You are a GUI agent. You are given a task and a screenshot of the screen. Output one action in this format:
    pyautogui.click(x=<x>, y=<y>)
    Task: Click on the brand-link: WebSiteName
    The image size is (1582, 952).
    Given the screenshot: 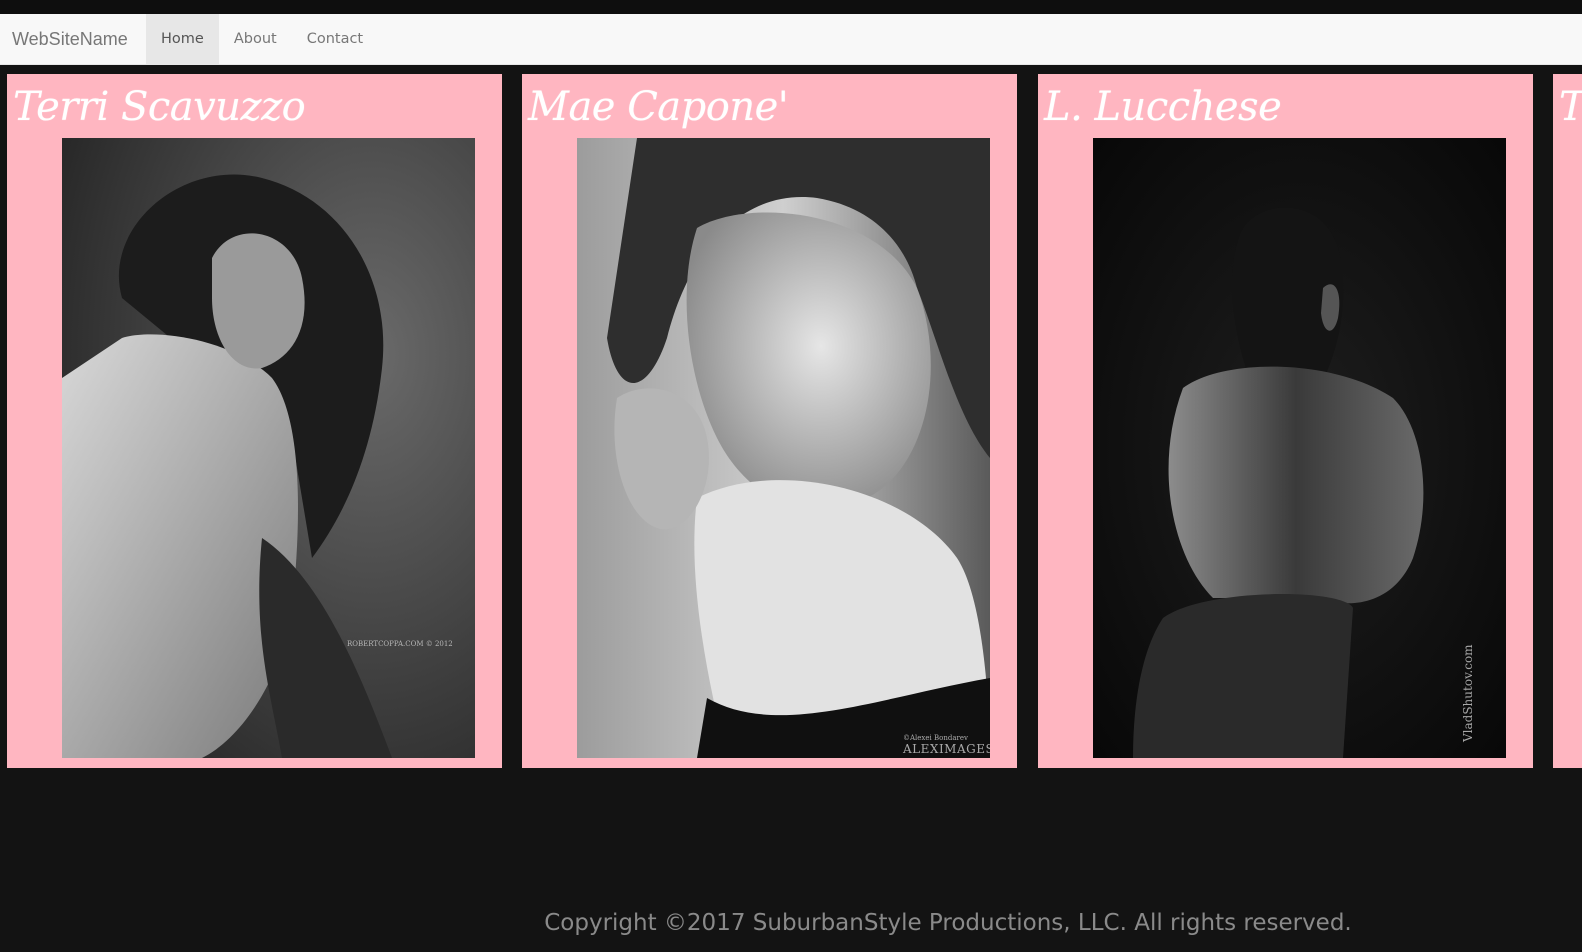 What is the action you would take?
    pyautogui.click(x=73, y=39)
    